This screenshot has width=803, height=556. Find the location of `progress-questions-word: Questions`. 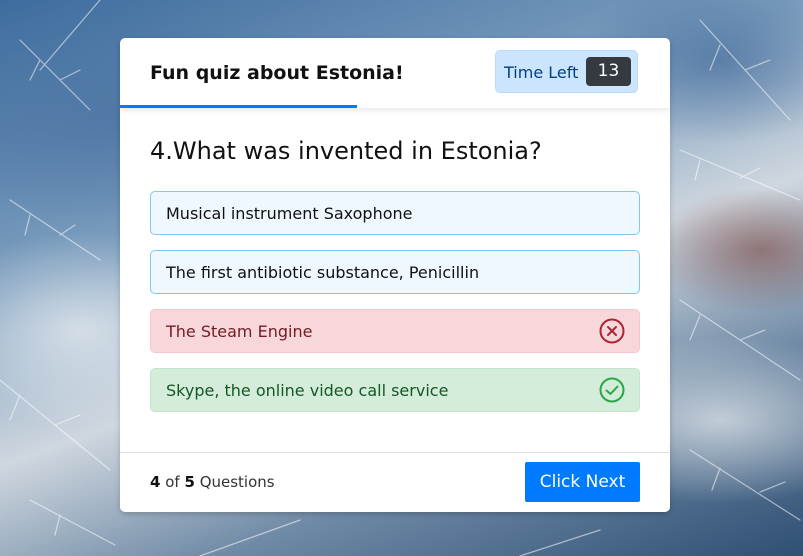

progress-questions-word: Questions is located at coordinates (237, 482).